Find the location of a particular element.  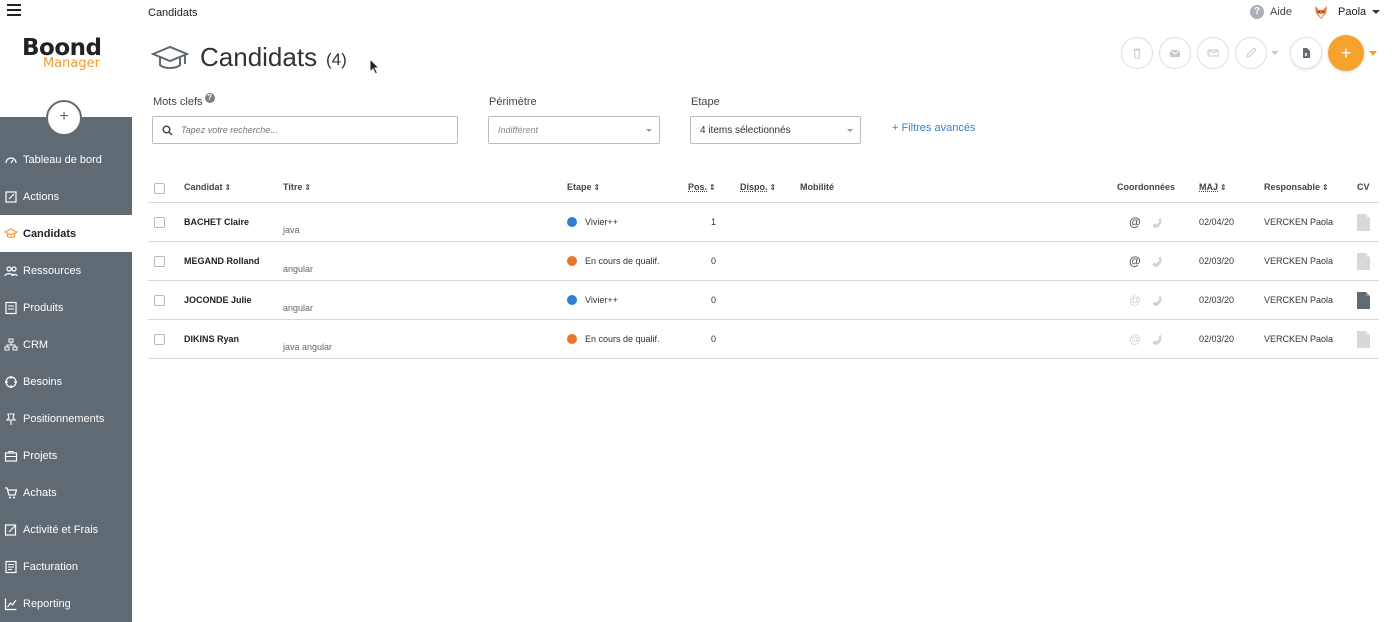

delete-button is located at coordinates (1137, 53).